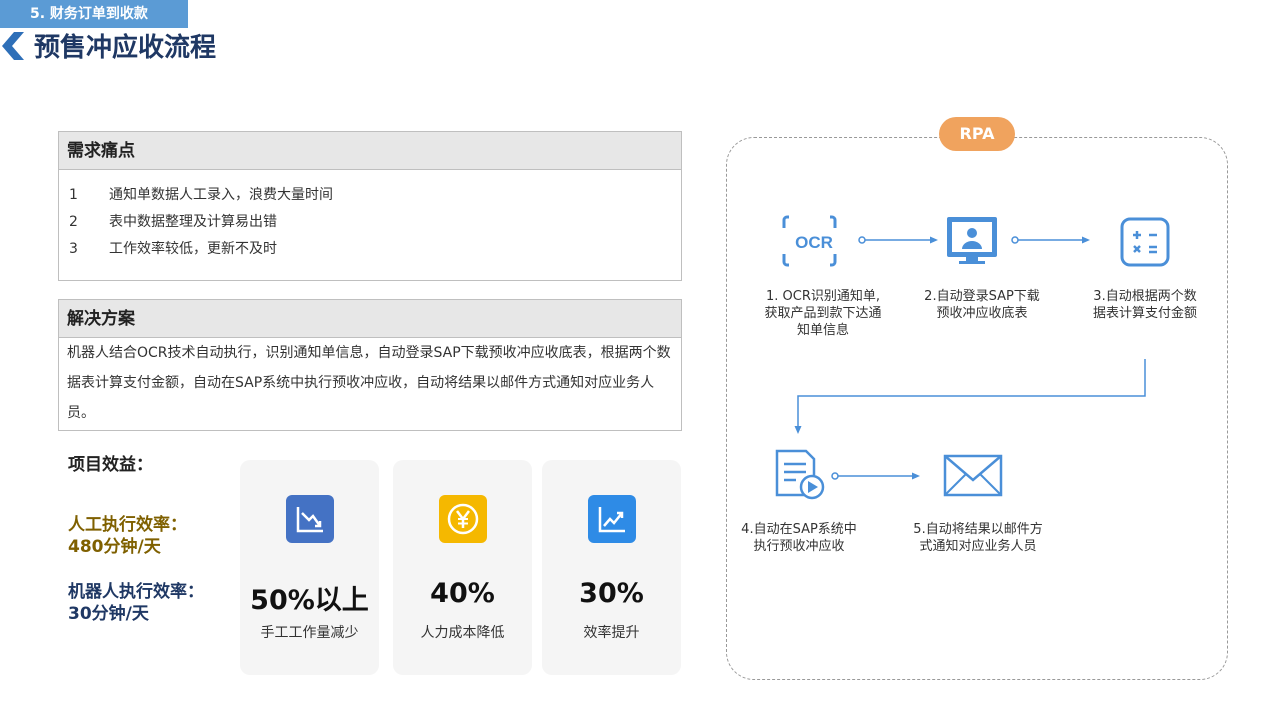  I want to click on item-text: 表中数据整理及计算易出错, so click(193, 222).